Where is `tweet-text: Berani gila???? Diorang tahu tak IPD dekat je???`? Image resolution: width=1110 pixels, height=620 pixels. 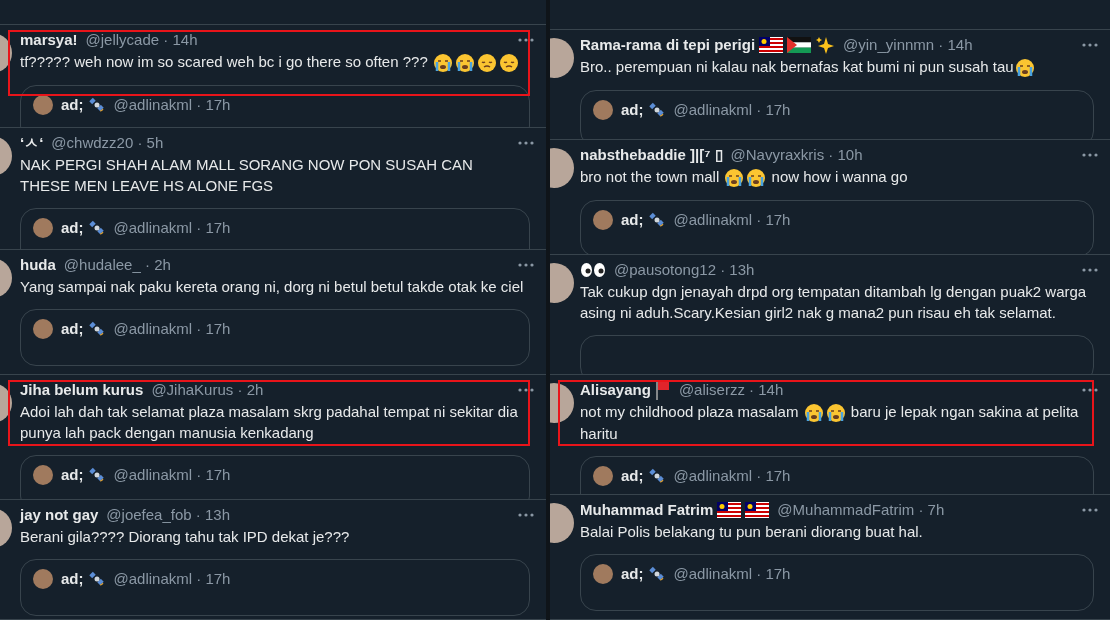
tweet-text: Berani gila???? Diorang tahu tak IPD dekat je??? is located at coordinates (185, 537).